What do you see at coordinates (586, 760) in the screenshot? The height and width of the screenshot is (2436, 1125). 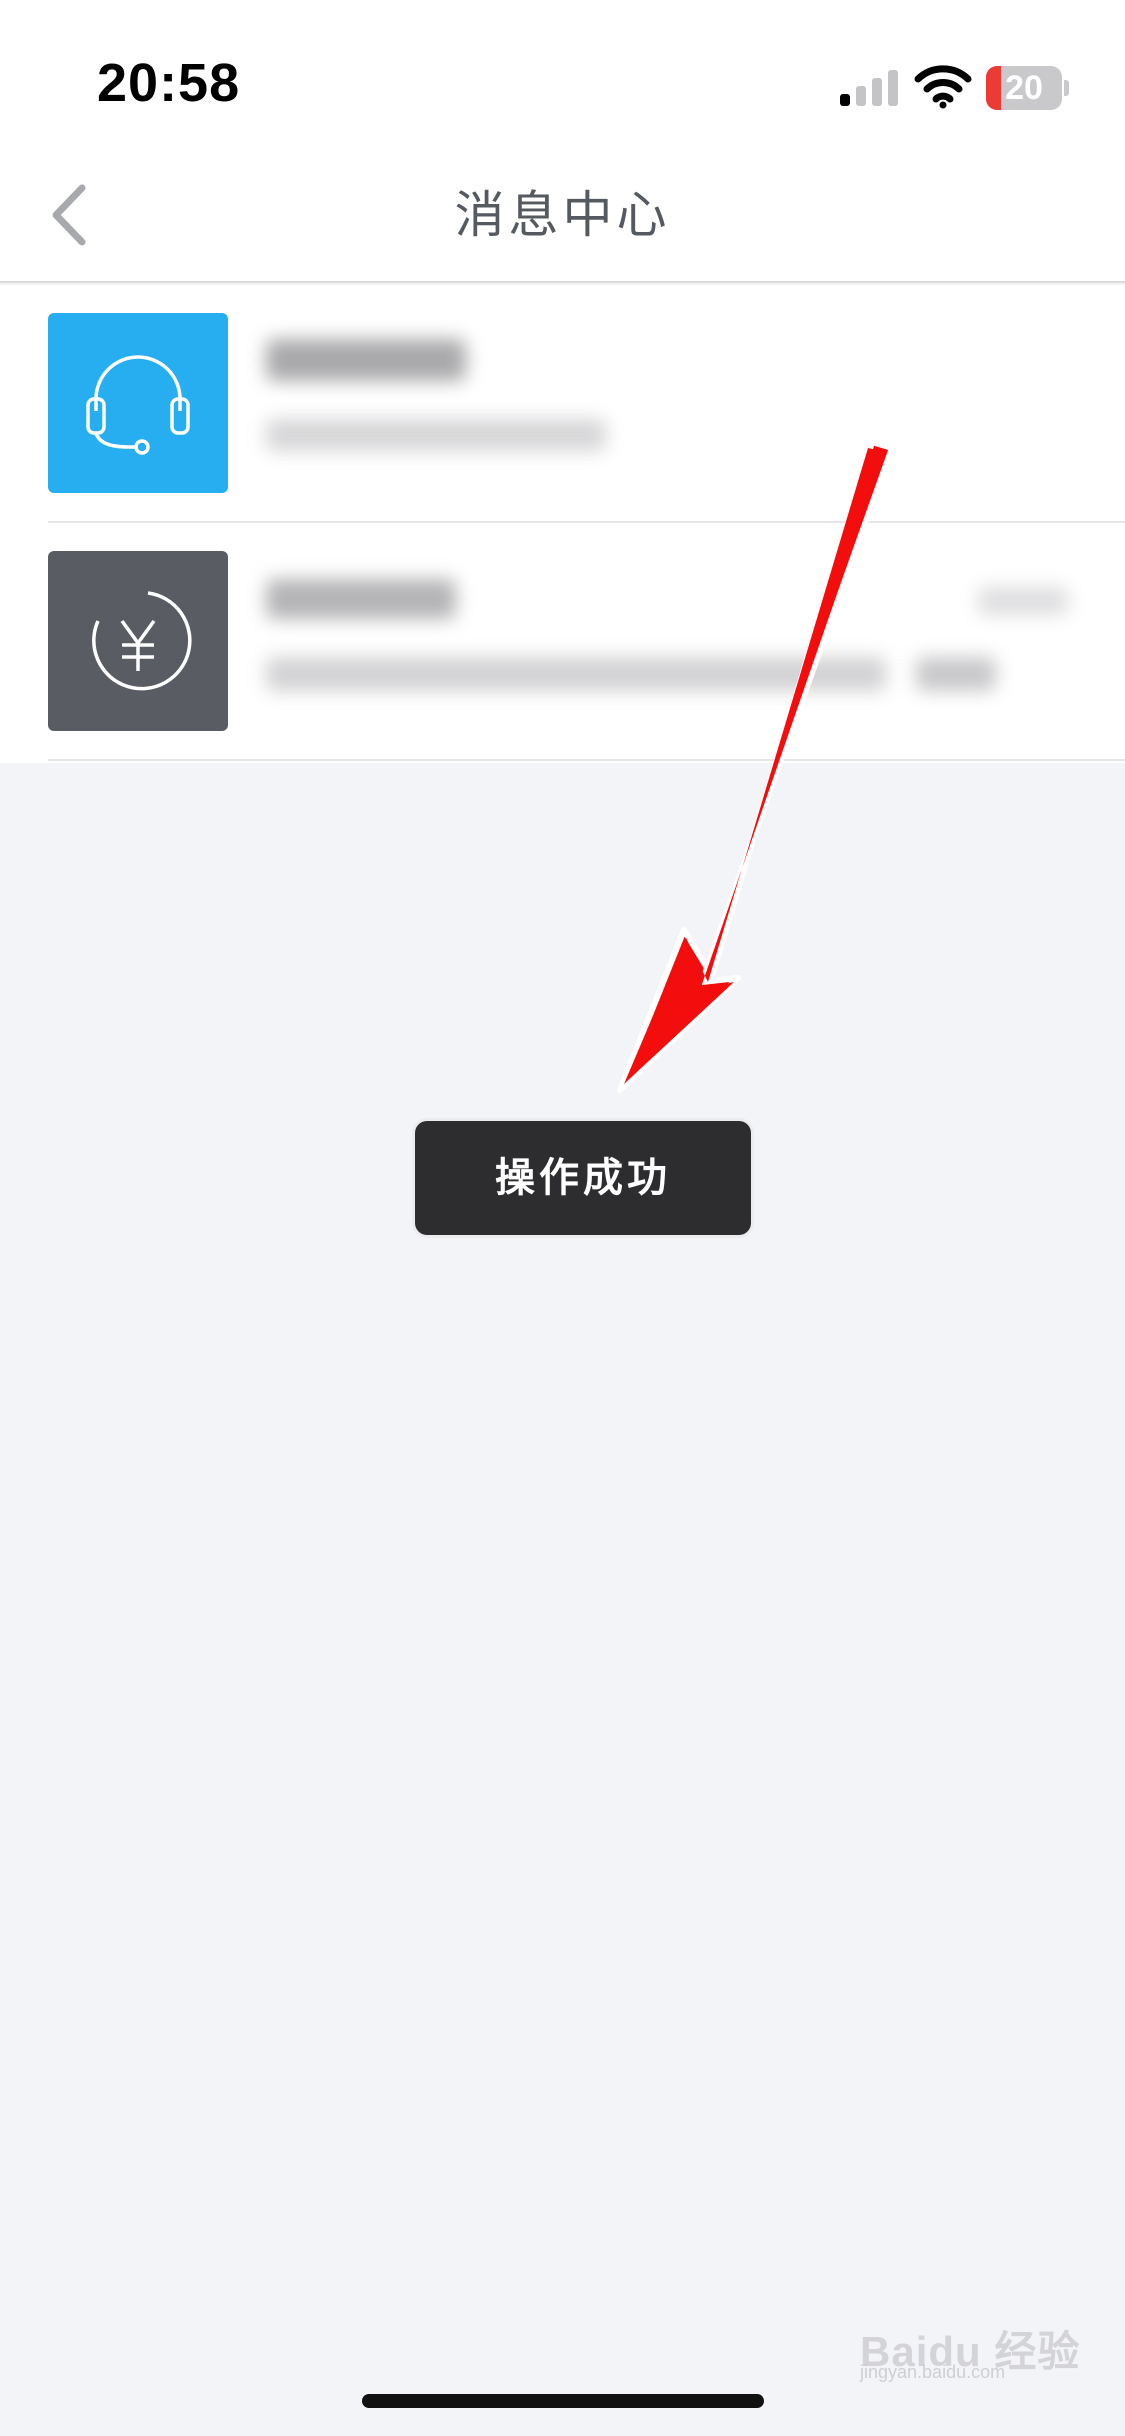 I see `divider` at bounding box center [586, 760].